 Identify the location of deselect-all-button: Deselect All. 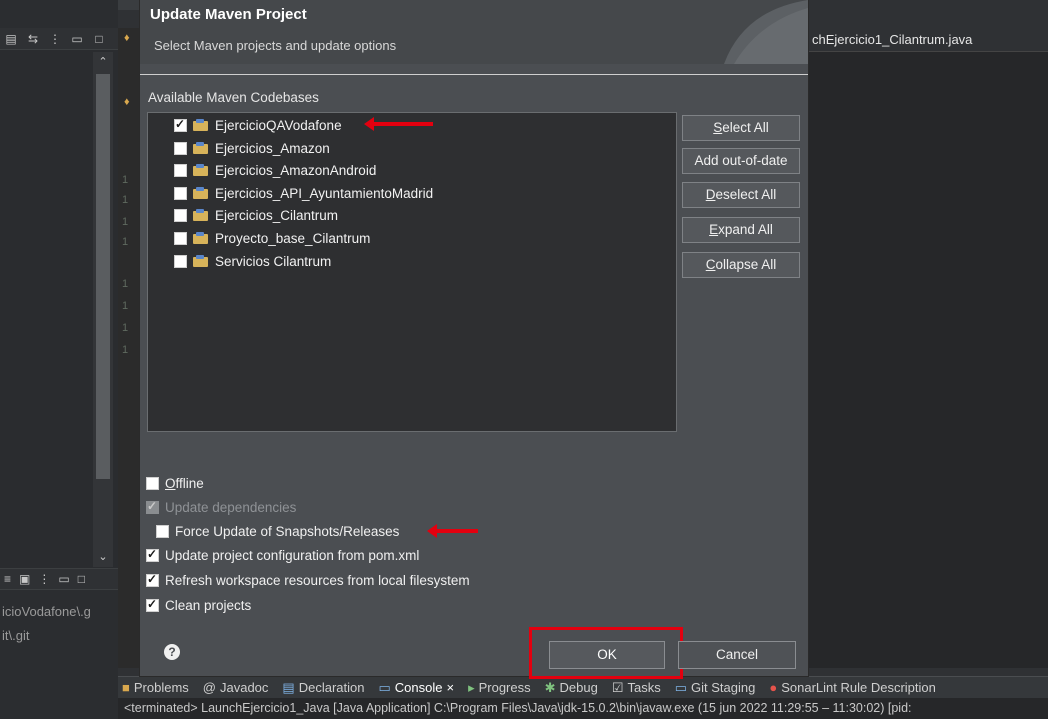
(741, 195).